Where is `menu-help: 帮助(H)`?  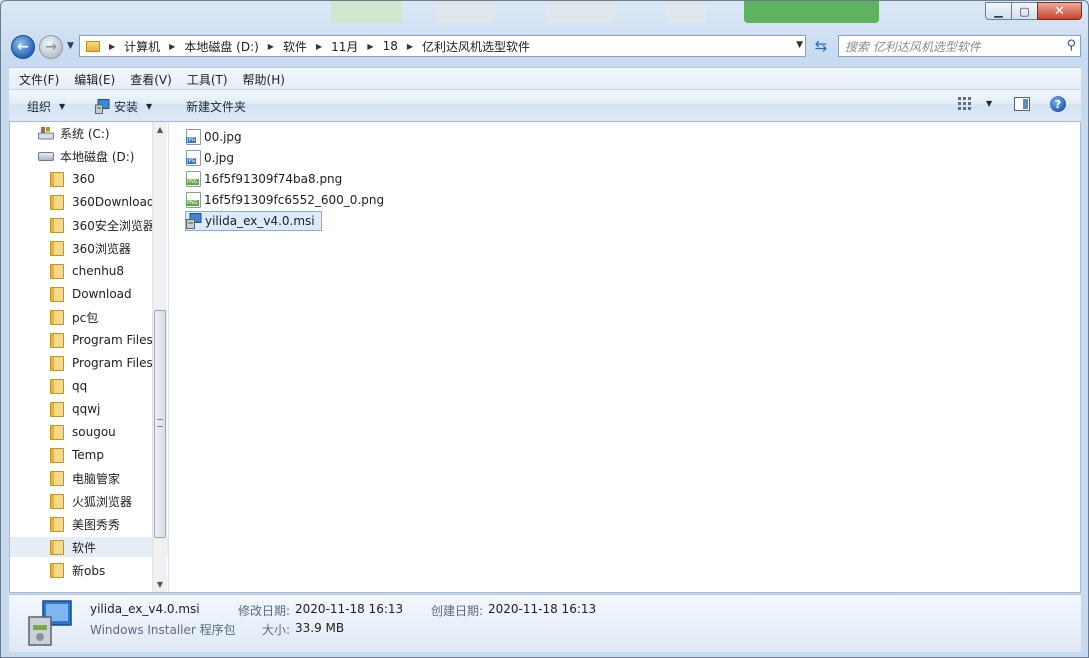 menu-help: 帮助(H) is located at coordinates (264, 79).